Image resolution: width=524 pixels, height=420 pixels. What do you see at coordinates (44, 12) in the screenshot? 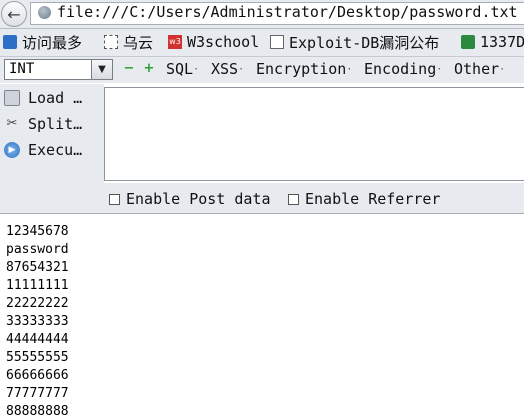
I see `globe-icon` at bounding box center [44, 12].